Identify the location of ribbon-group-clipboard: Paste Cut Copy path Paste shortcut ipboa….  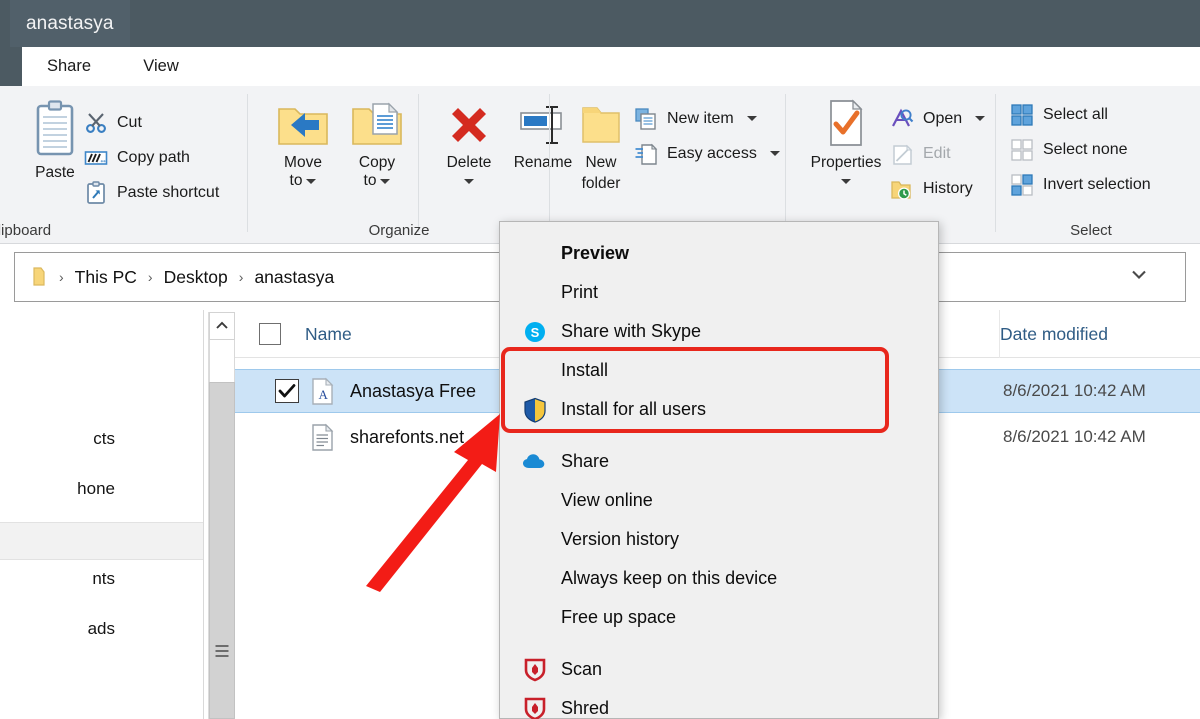
(124, 165).